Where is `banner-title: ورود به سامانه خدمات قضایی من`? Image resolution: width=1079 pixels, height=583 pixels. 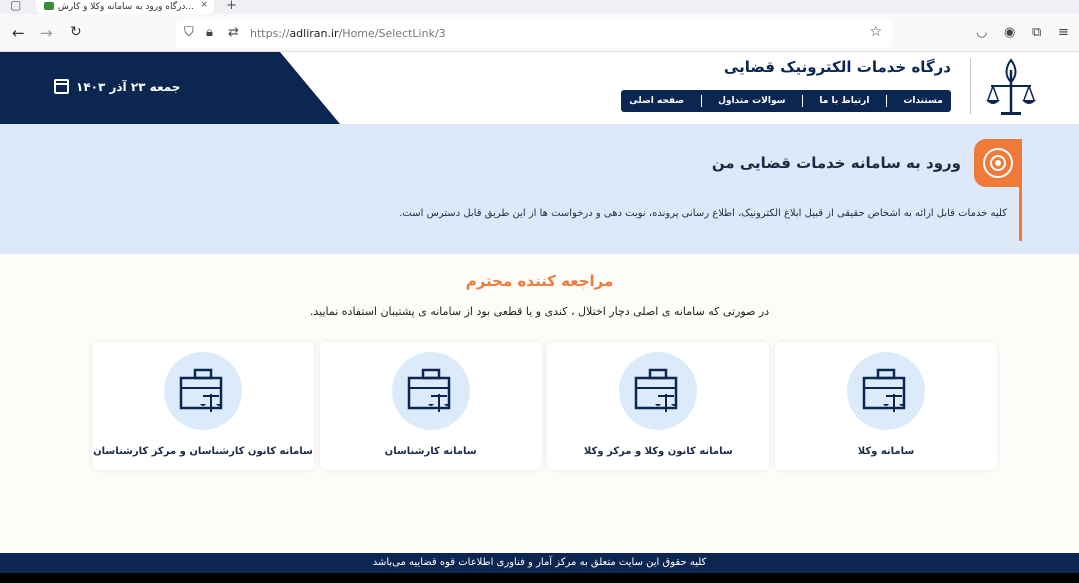 banner-title: ورود به سامانه خدمات قضایی من is located at coordinates (836, 163).